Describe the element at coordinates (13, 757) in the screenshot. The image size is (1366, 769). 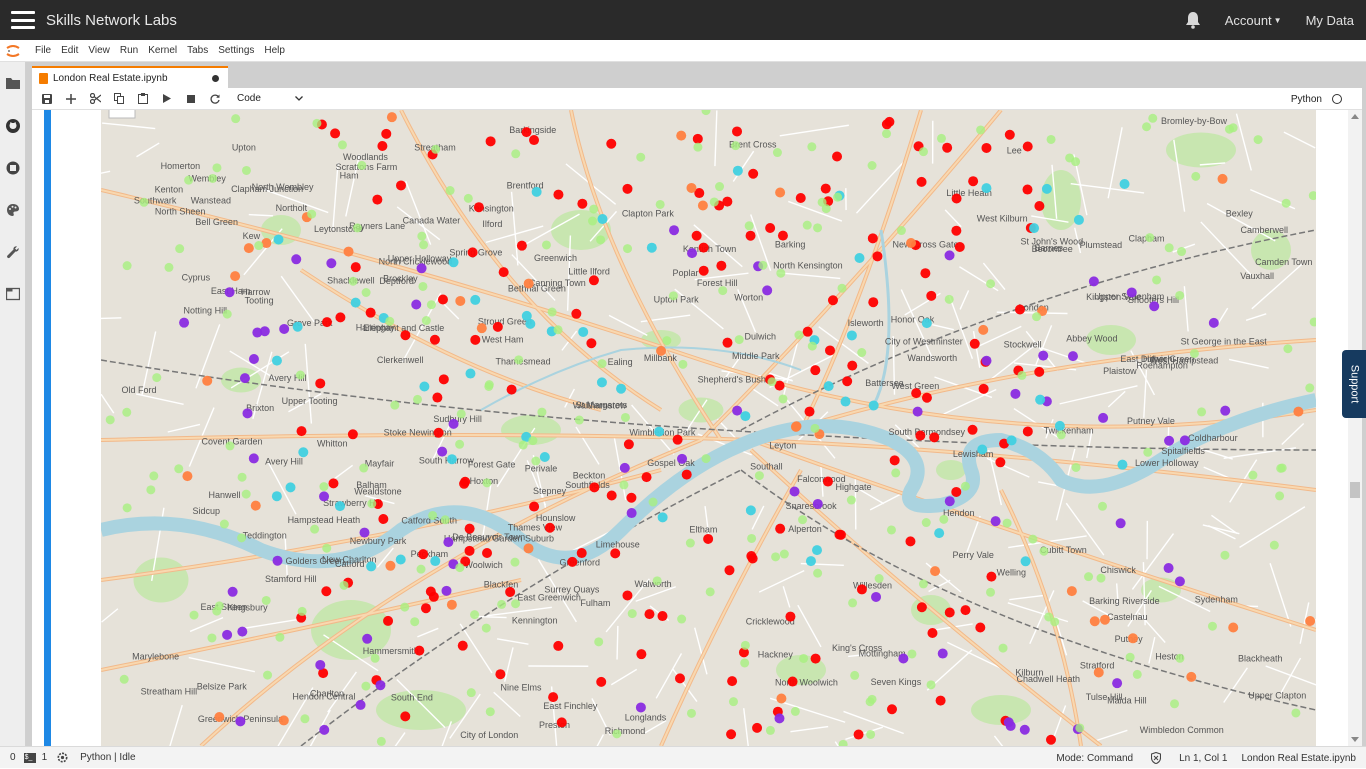
I see `status-count: 0` at that location.